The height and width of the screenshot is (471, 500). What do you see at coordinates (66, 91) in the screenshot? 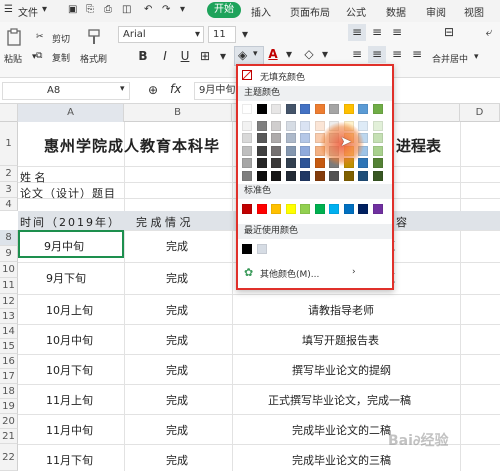
I see `name-box: A8` at bounding box center [66, 91].